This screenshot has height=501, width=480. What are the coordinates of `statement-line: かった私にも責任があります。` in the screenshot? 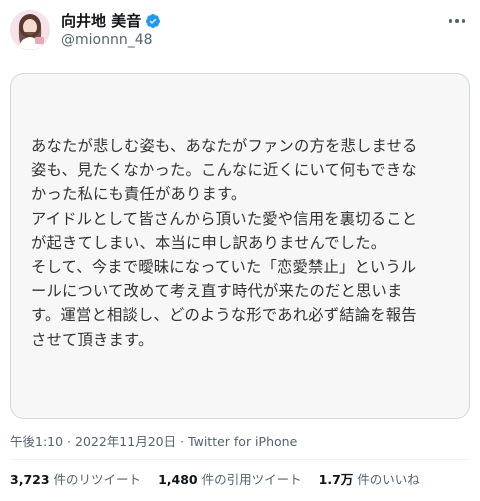 It's located at (139, 194).